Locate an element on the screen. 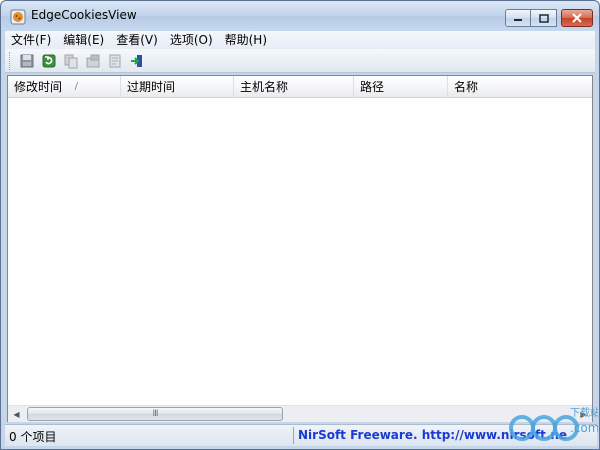 The height and width of the screenshot is (450, 600). window-title: EdgeCookiesView is located at coordinates (84, 15).